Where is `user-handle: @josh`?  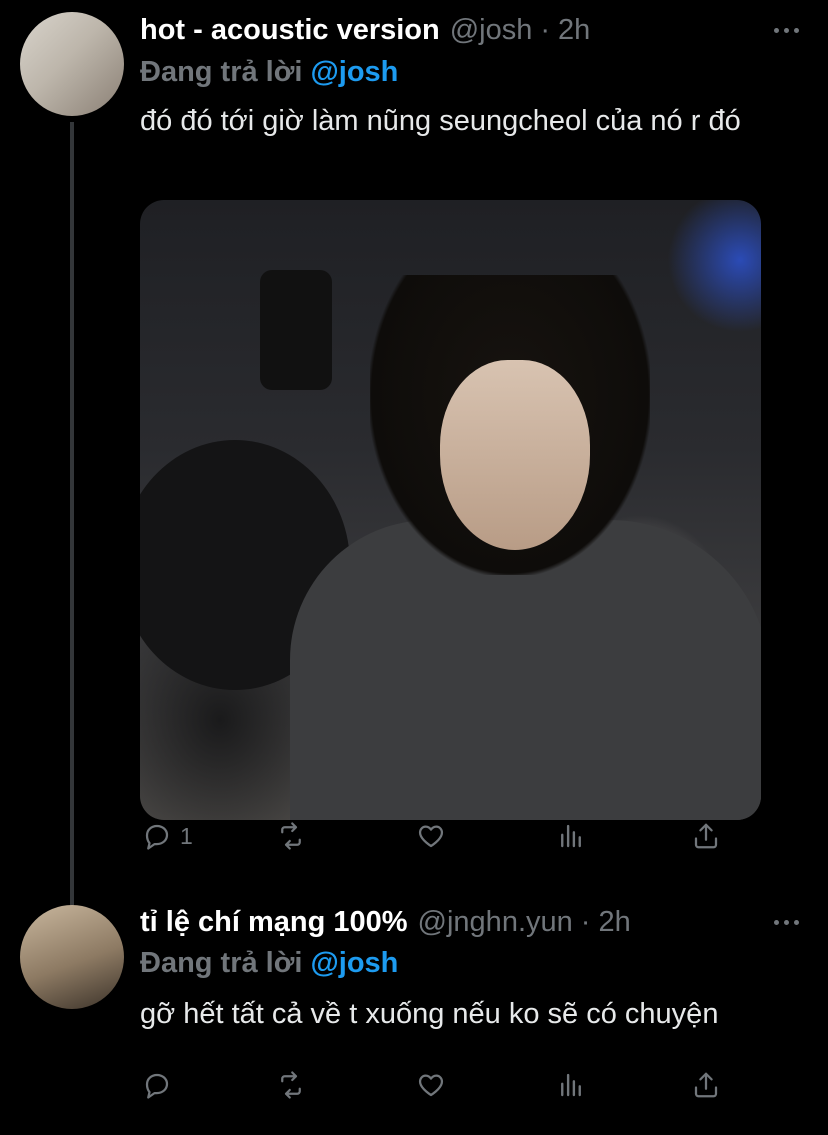 user-handle: @josh is located at coordinates (491, 30).